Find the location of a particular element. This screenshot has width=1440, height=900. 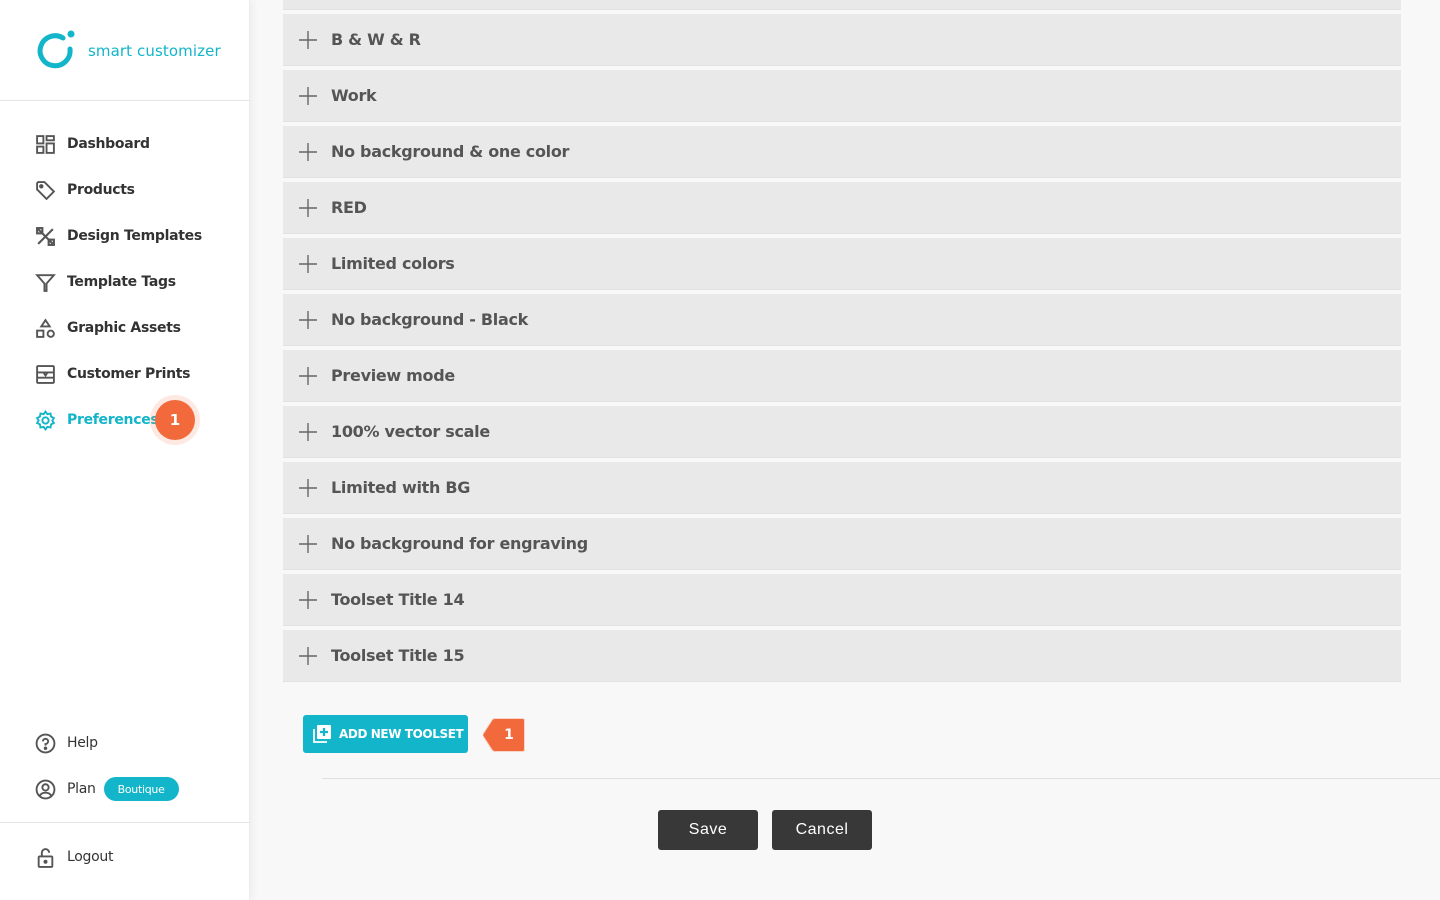

sidebar-item-design-templates: Design Templates is located at coordinates (118, 236).